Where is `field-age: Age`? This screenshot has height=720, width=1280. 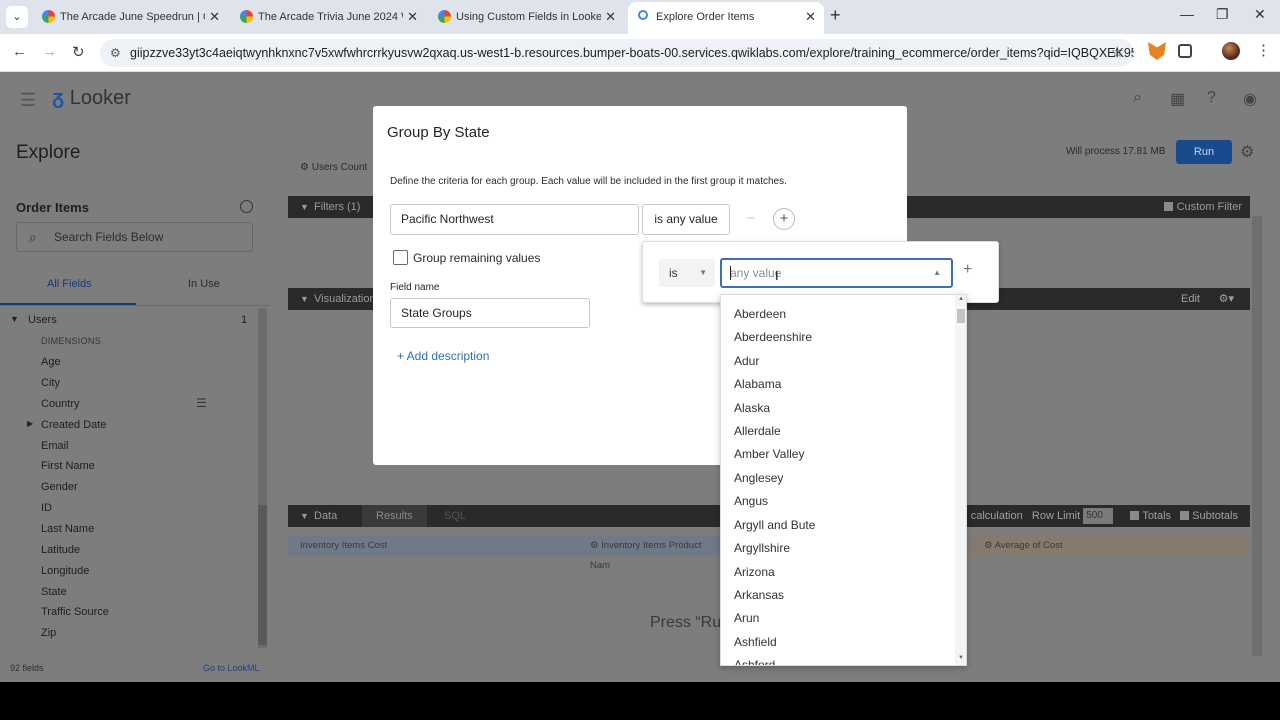 field-age: Age is located at coordinates (51, 362).